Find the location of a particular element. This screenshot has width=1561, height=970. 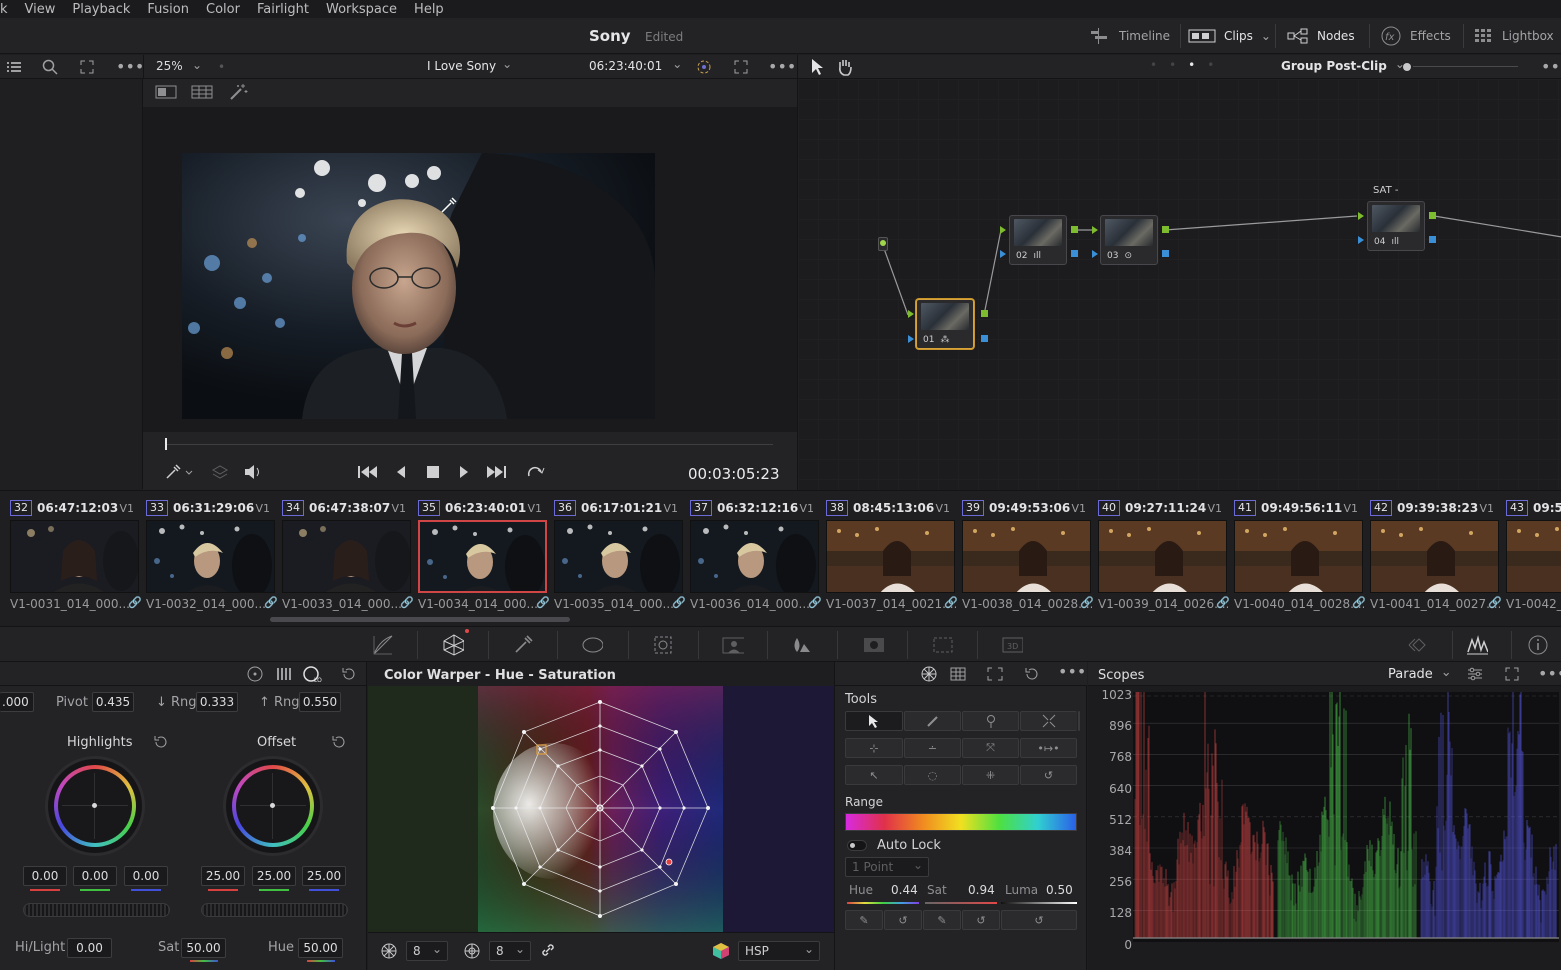

node-01-output is located at coordinates (984, 313).